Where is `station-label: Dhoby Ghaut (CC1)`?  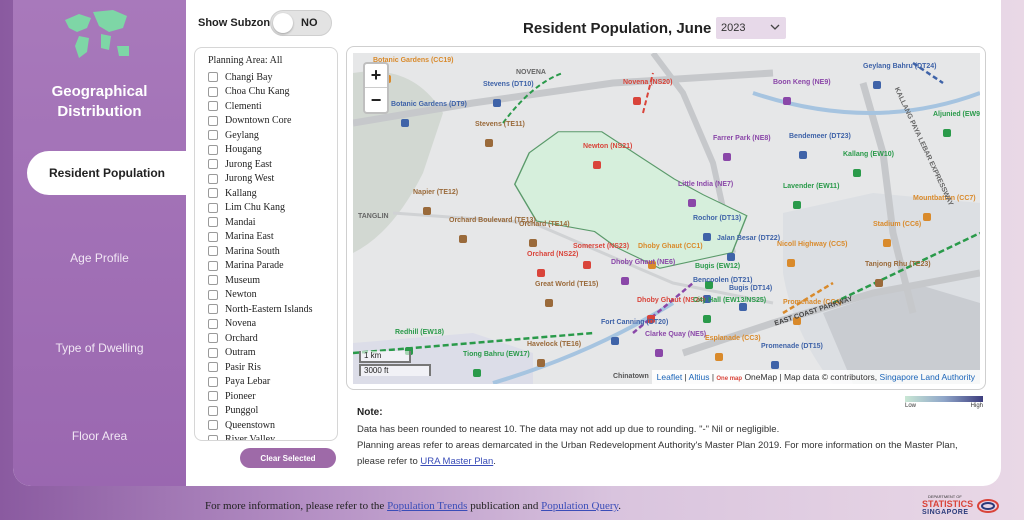 station-label: Dhoby Ghaut (CC1) is located at coordinates (670, 247).